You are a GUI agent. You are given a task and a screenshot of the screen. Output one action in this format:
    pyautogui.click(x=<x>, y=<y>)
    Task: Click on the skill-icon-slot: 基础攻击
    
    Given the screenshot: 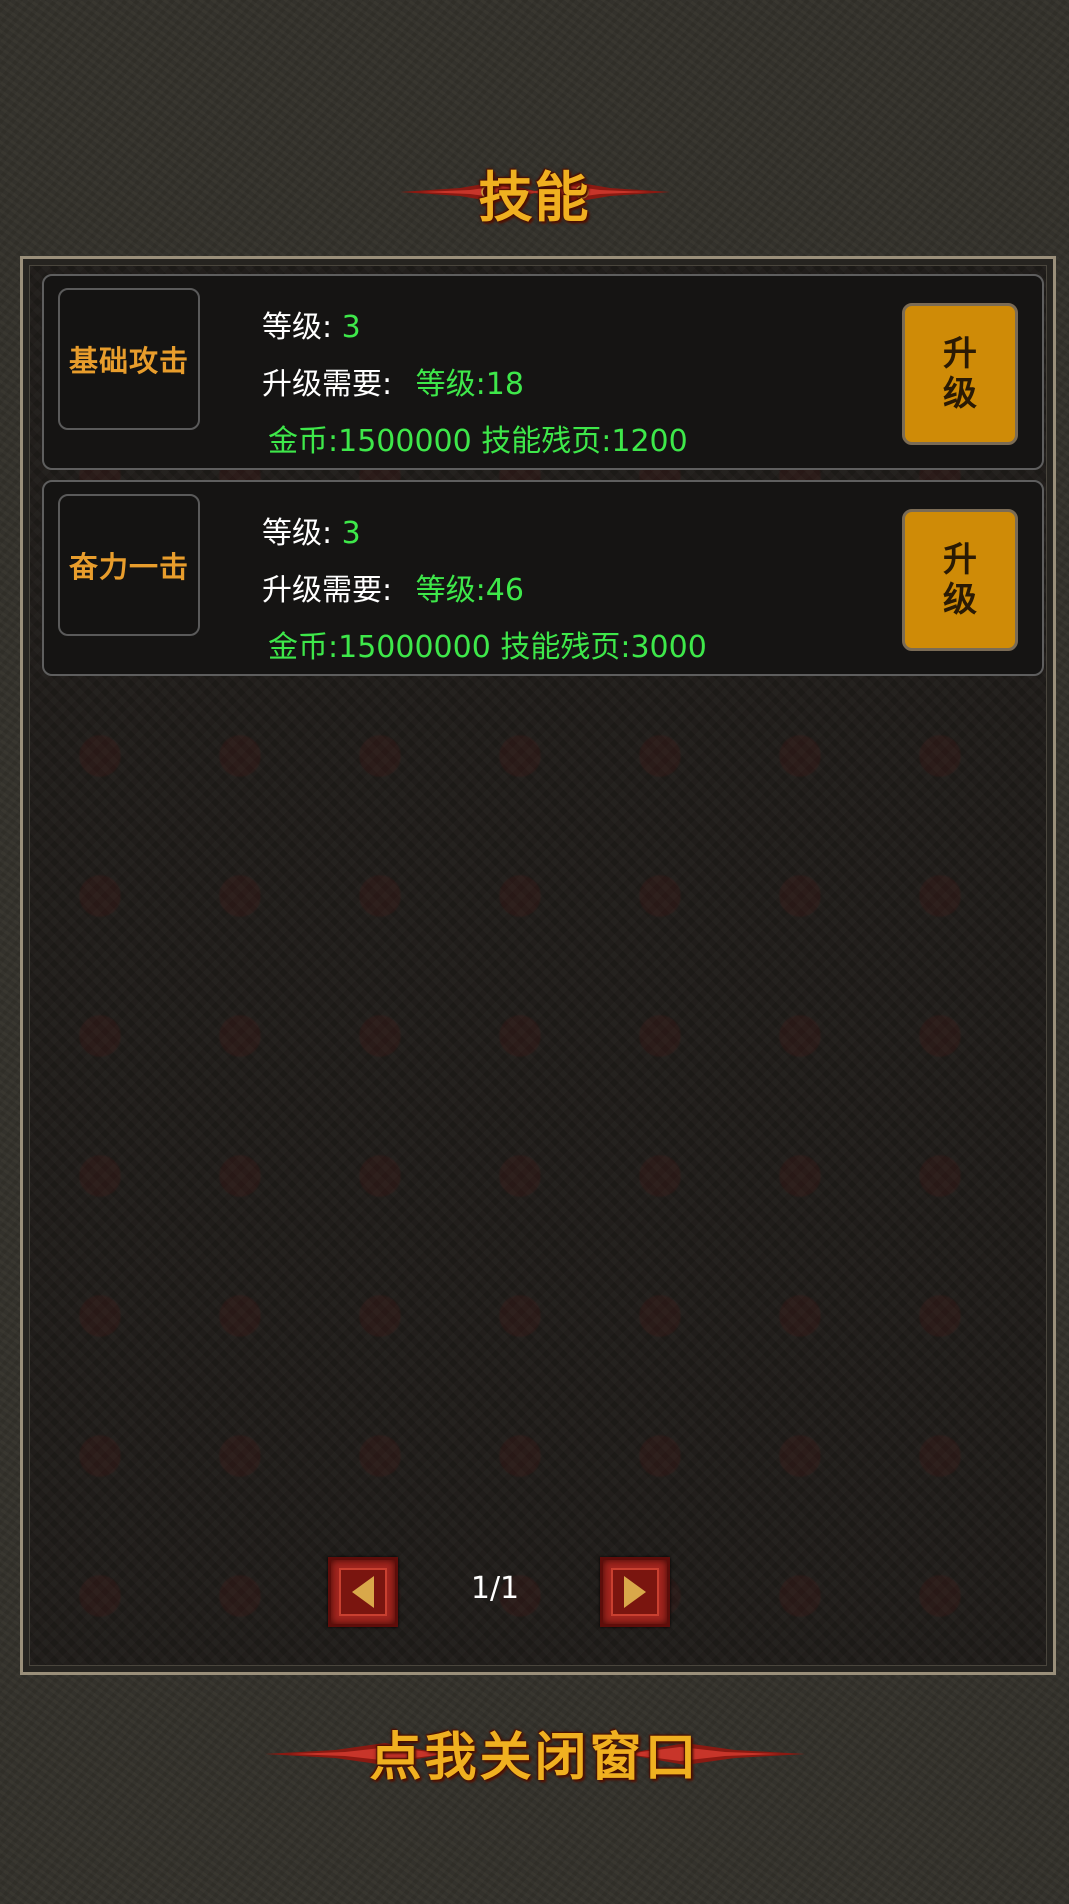 What is the action you would take?
    pyautogui.click(x=129, y=359)
    